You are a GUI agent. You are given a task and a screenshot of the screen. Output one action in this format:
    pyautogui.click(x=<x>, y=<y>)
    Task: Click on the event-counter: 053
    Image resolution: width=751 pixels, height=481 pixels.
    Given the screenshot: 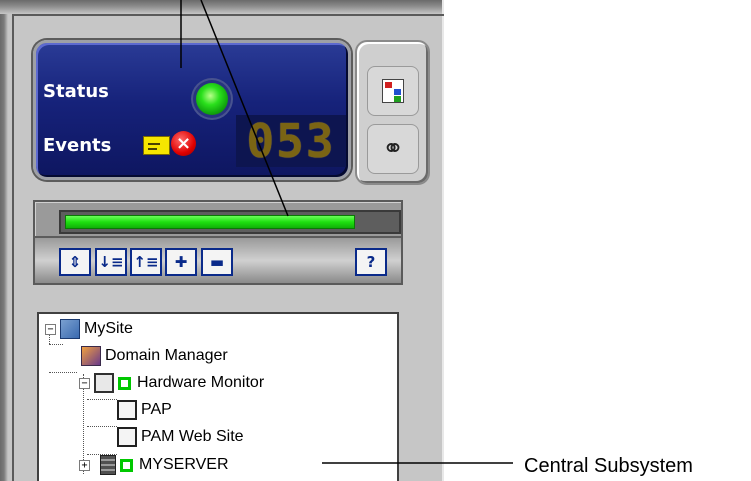 What is the action you would take?
    pyautogui.click(x=291, y=141)
    